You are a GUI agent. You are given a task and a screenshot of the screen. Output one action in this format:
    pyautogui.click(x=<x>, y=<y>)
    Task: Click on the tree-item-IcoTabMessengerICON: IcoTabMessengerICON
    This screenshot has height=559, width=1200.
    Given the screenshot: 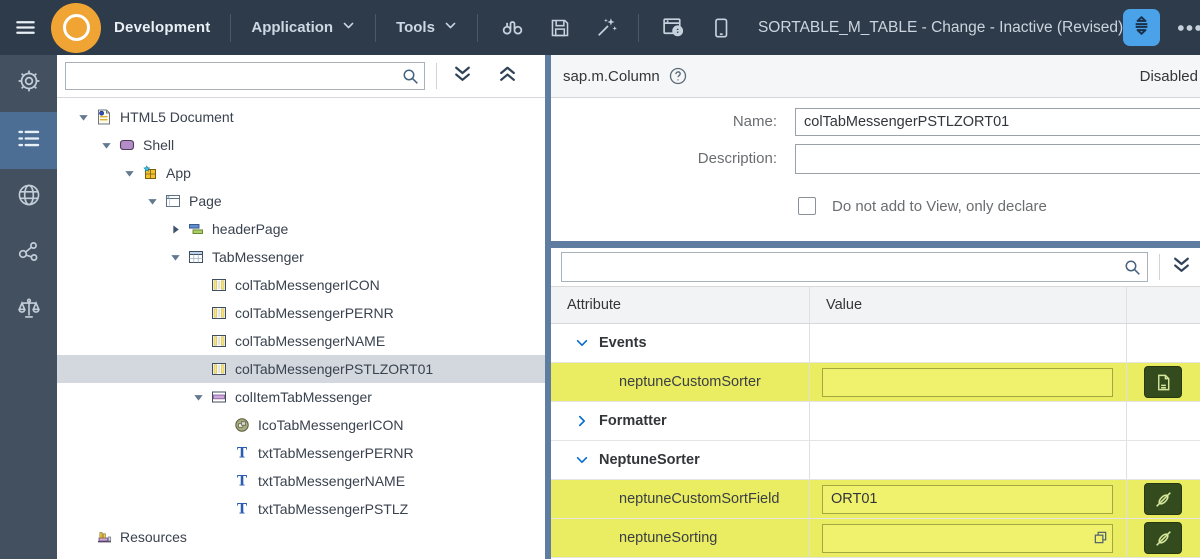 What is the action you would take?
    pyautogui.click(x=301, y=425)
    